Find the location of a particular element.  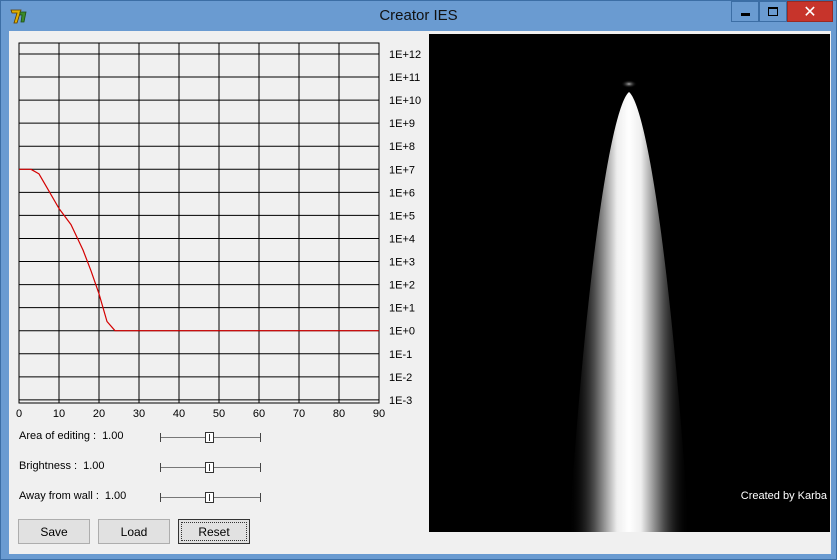

area-of-editing-label: Area of editing :1.00 is located at coordinates (71, 436).